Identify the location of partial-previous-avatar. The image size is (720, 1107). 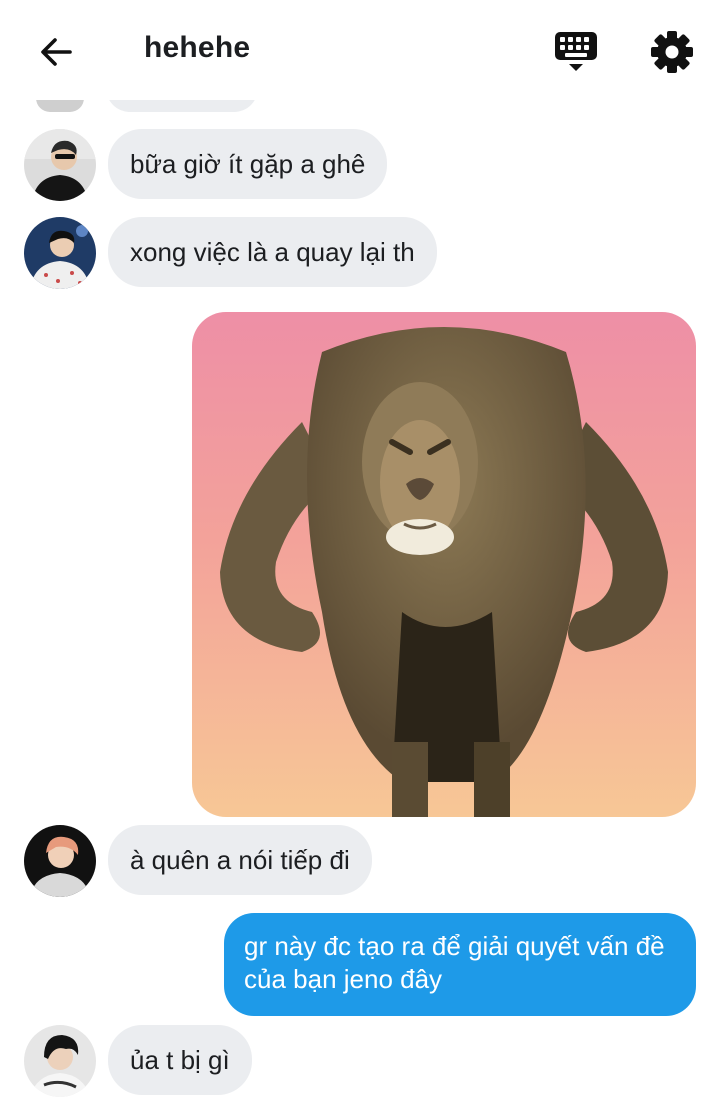
(60, 105).